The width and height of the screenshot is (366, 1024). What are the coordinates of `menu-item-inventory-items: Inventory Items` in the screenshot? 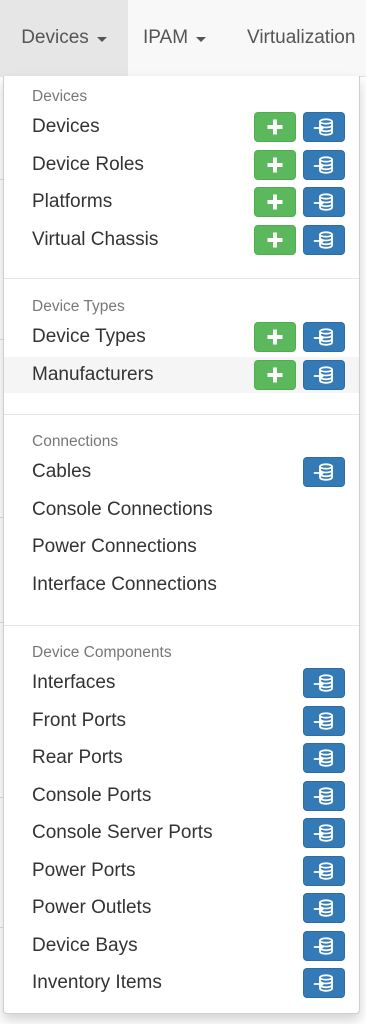 It's located at (181, 983).